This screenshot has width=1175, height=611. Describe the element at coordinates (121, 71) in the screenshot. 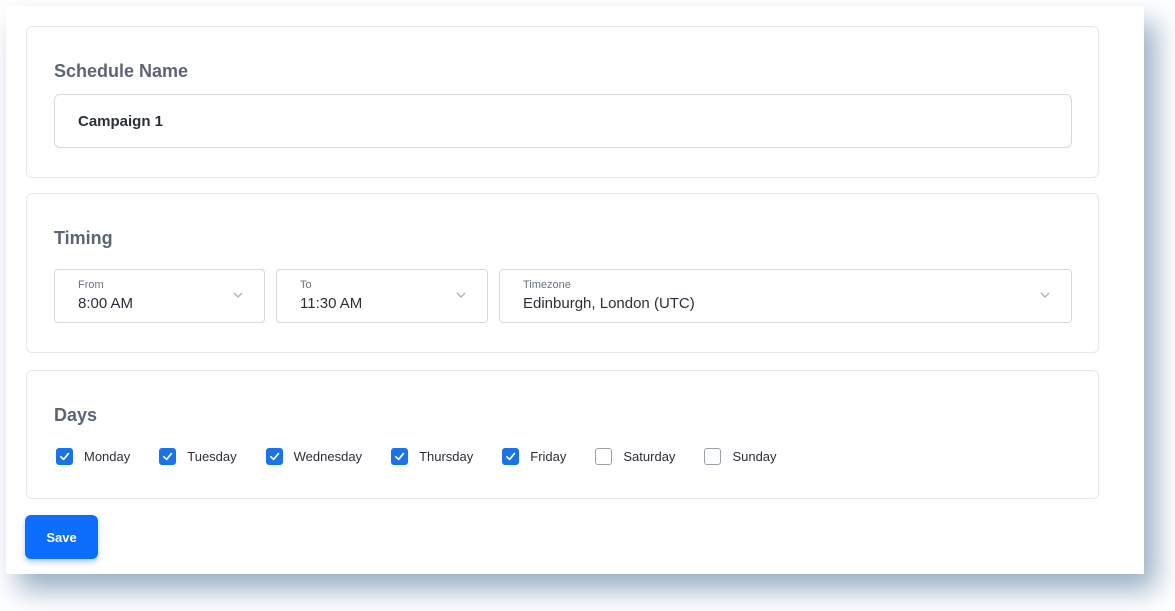

I see `schedule-name-heading: Schedule Name` at that location.